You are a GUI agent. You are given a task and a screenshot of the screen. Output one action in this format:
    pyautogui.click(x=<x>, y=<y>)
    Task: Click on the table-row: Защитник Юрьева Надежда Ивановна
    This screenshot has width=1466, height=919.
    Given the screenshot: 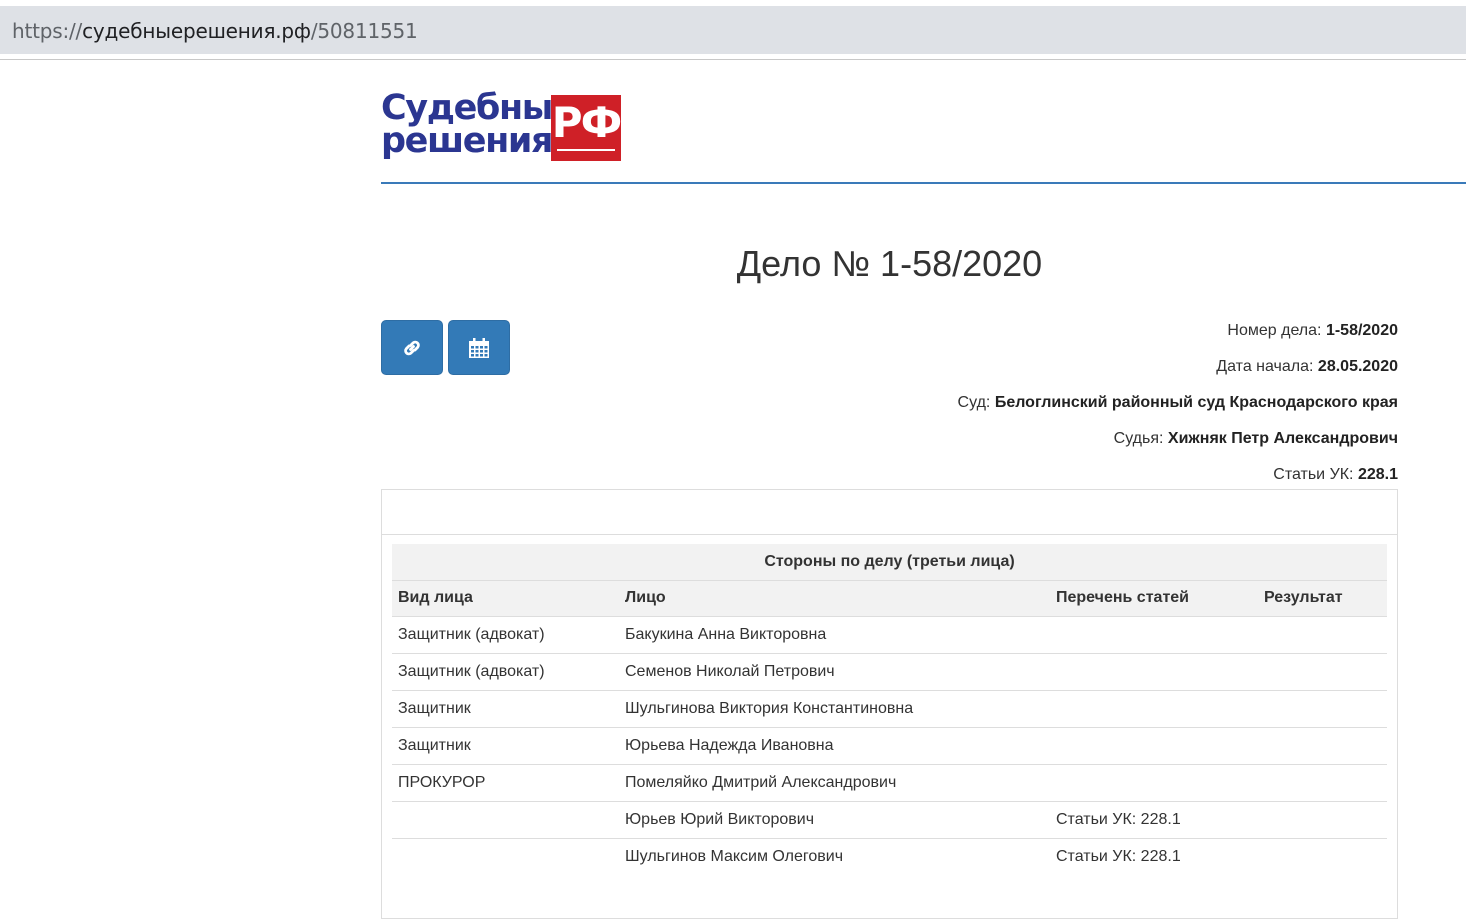 What is the action you would take?
    pyautogui.click(x=889, y=745)
    